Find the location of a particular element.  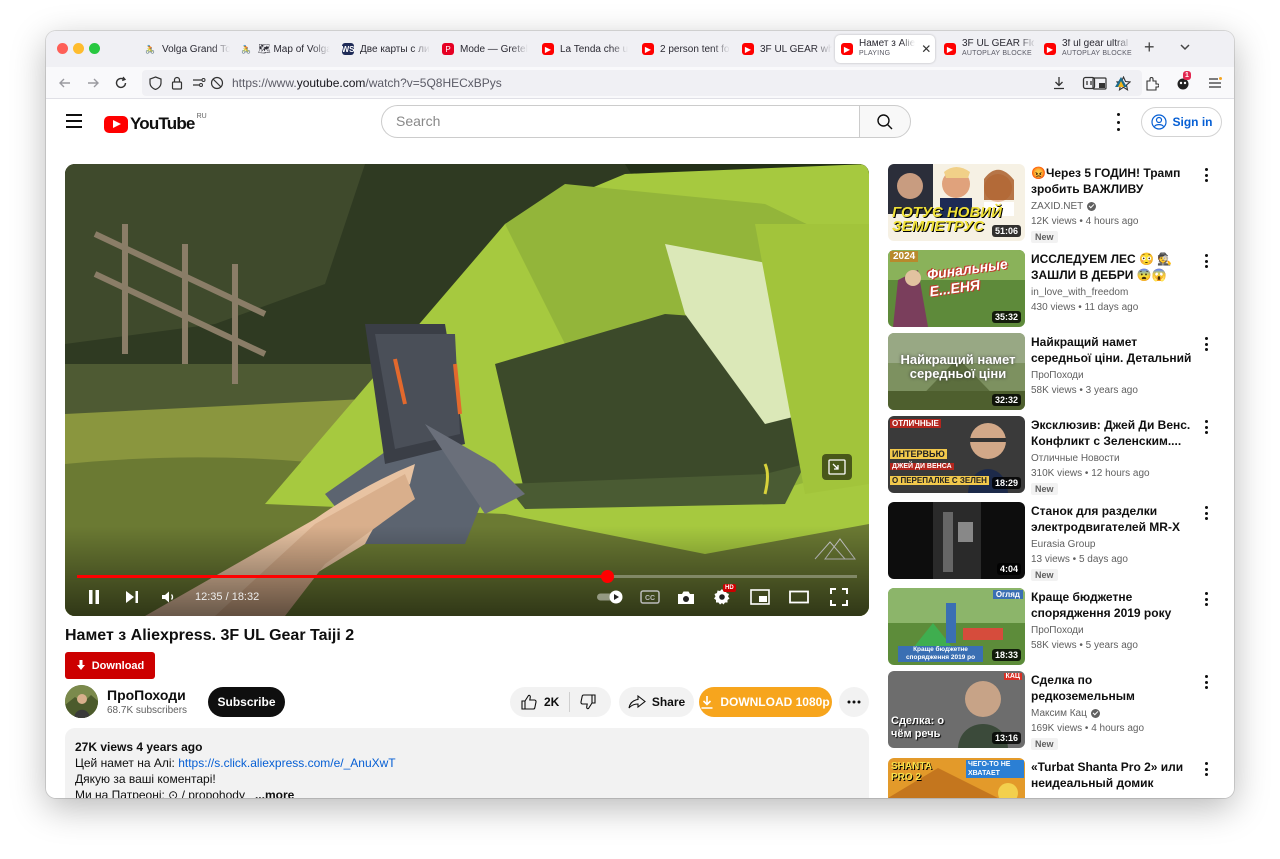

next-button is located at coordinates (132, 597).